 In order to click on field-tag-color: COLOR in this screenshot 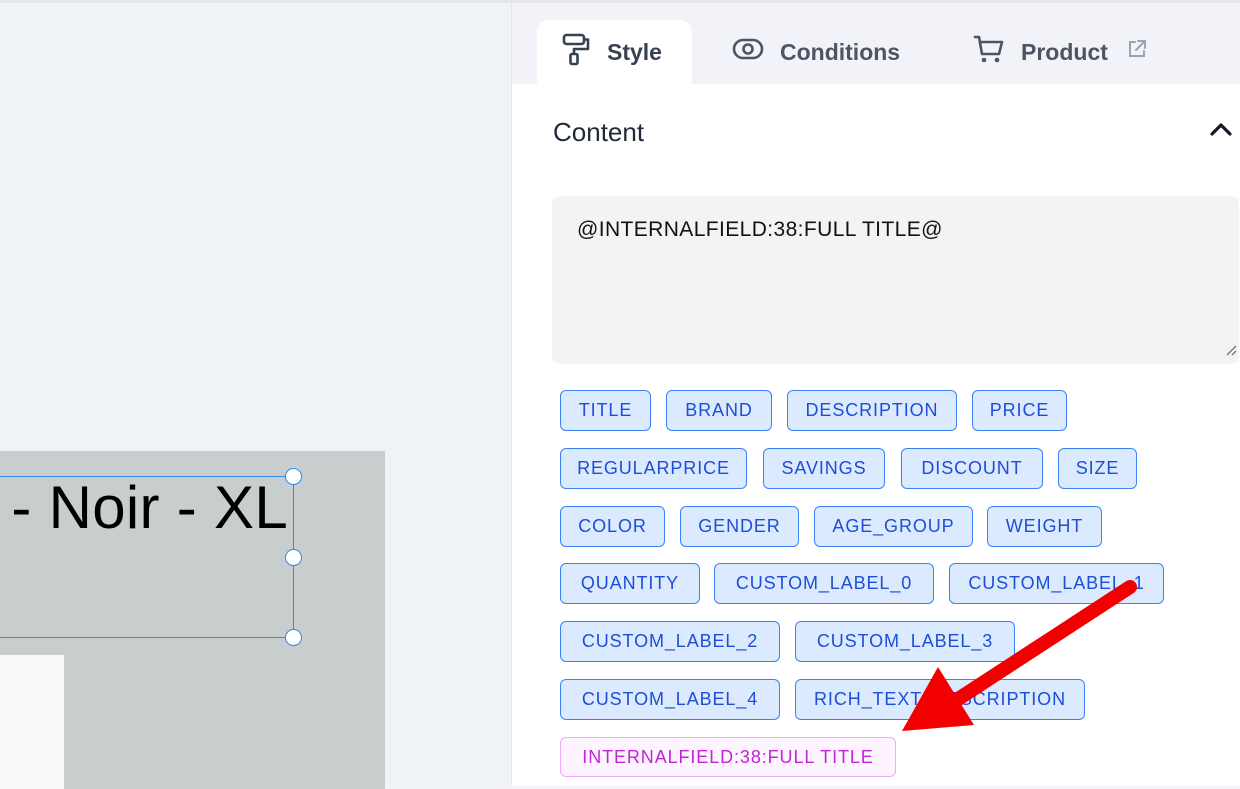, I will do `click(612, 526)`.